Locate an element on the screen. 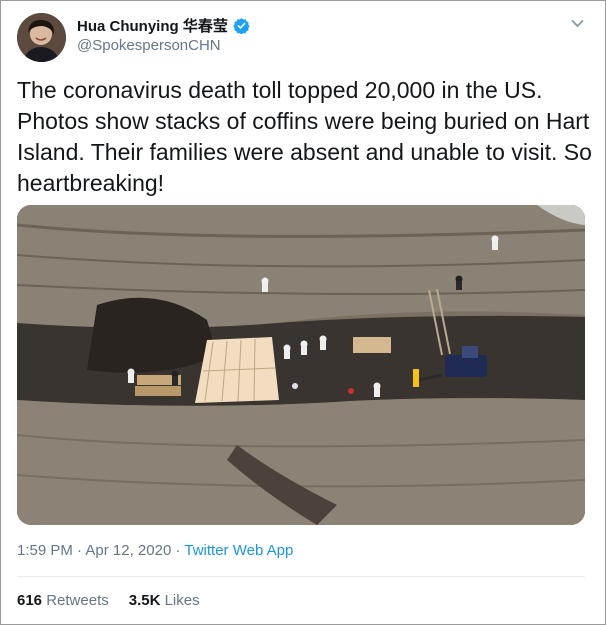 The image size is (606, 625). retweets-stat: 616 Retweets is located at coordinates (63, 600).